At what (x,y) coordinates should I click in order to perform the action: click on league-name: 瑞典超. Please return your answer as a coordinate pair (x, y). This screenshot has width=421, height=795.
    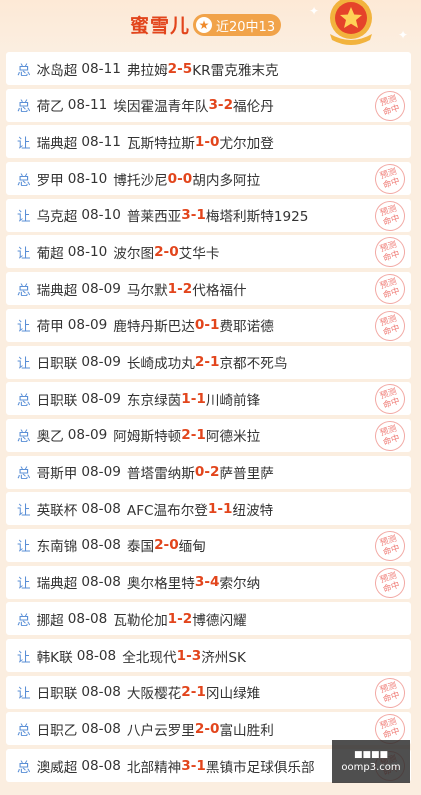
    Looking at the image, I should click on (57, 584).